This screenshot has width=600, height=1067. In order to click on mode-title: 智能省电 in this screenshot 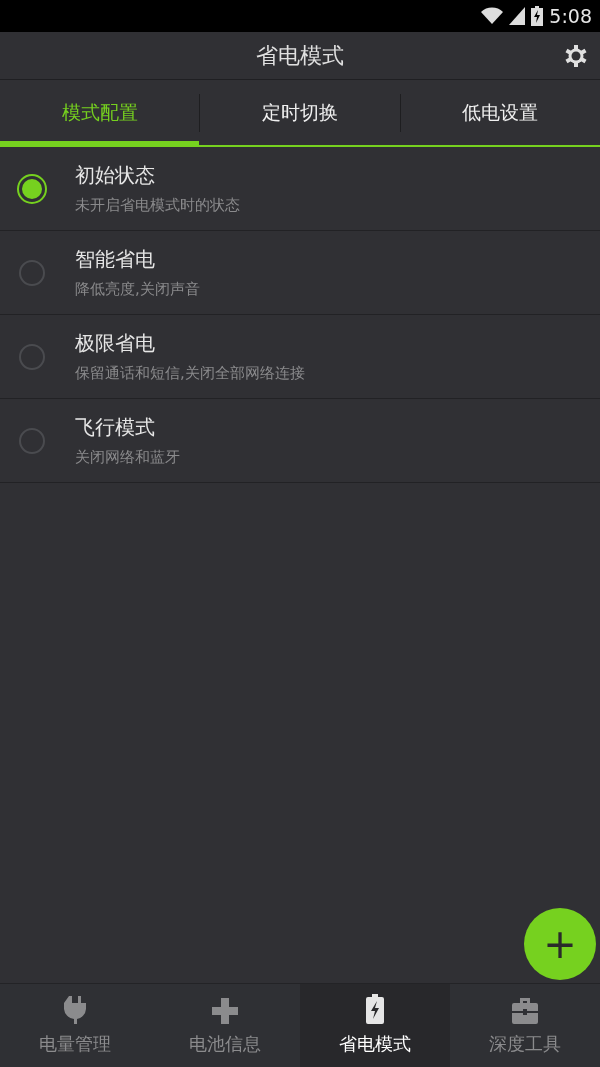, I will do `click(115, 259)`.